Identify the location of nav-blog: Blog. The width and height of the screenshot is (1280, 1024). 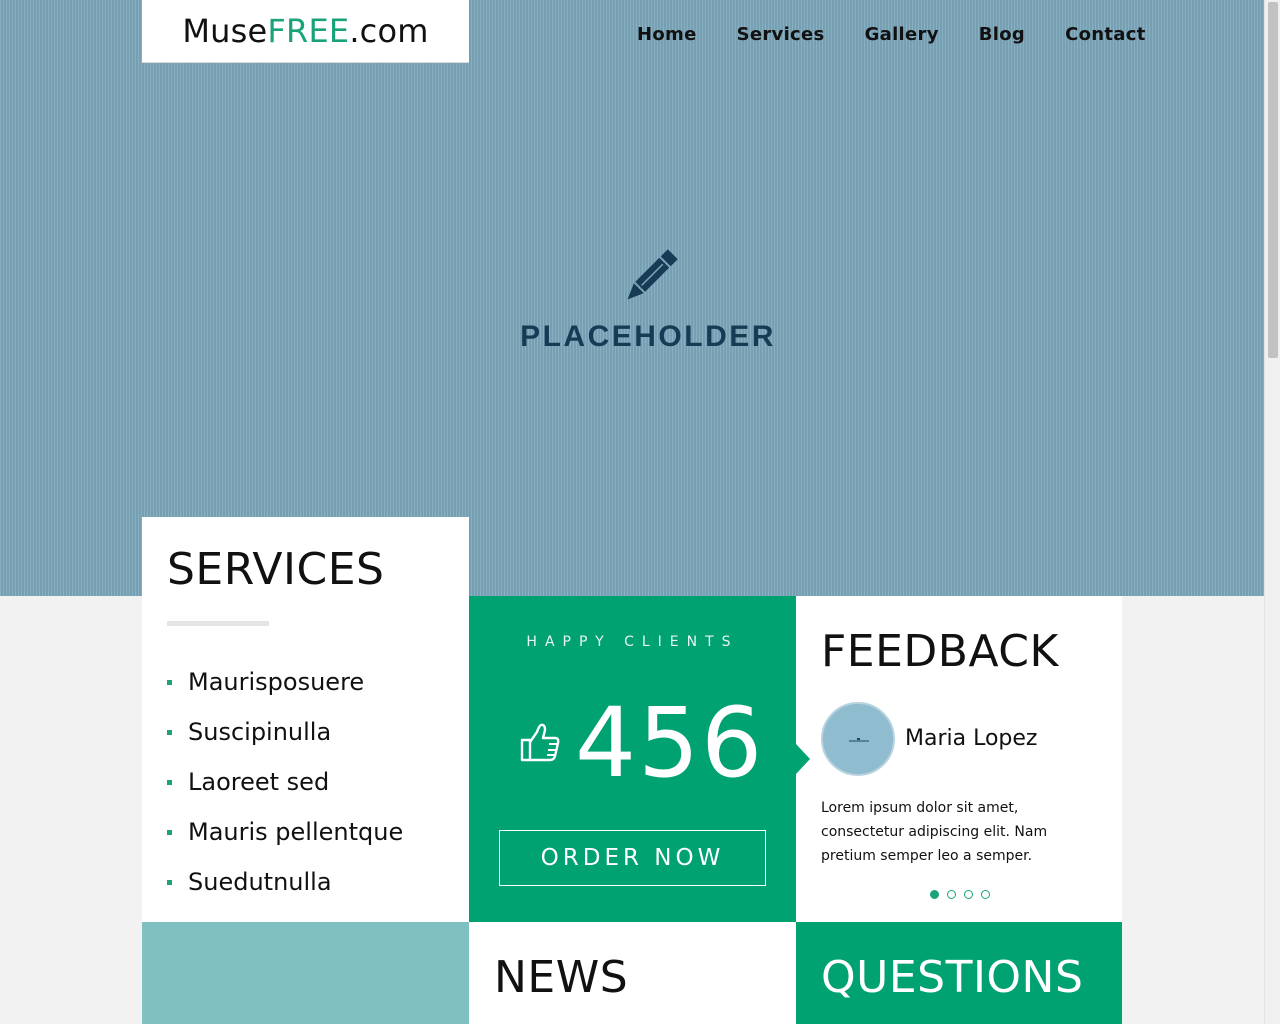
(1002, 35).